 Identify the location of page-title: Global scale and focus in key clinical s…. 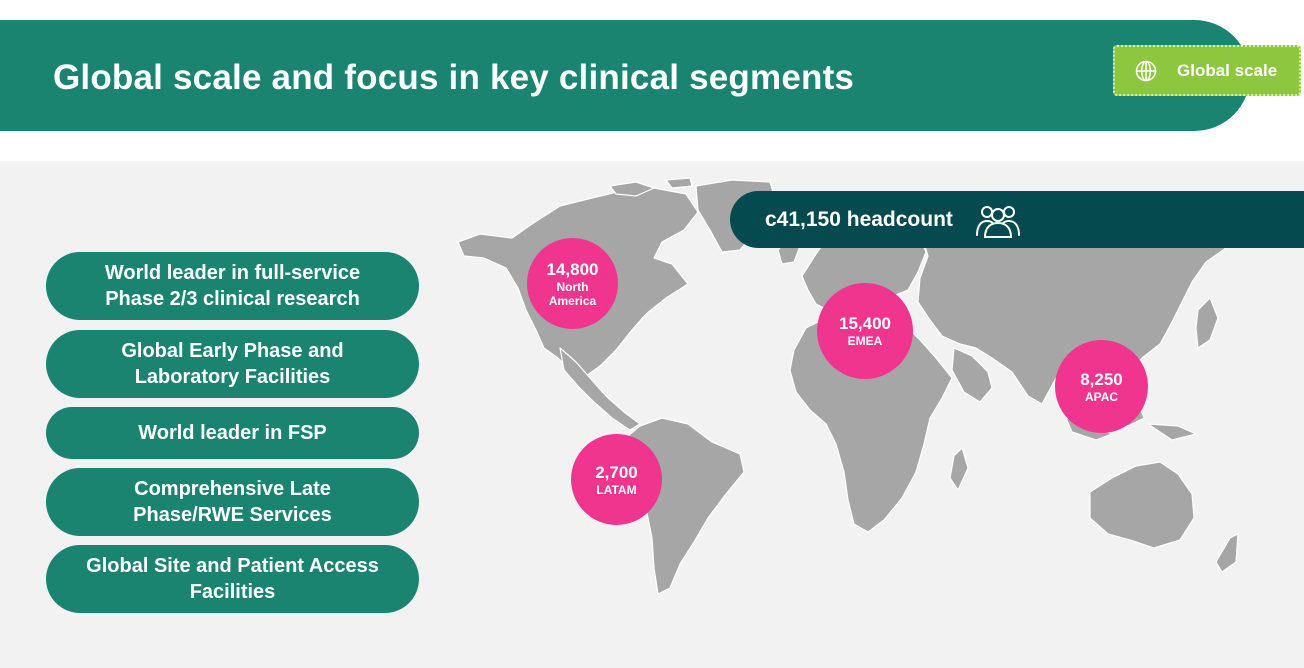
(454, 77).